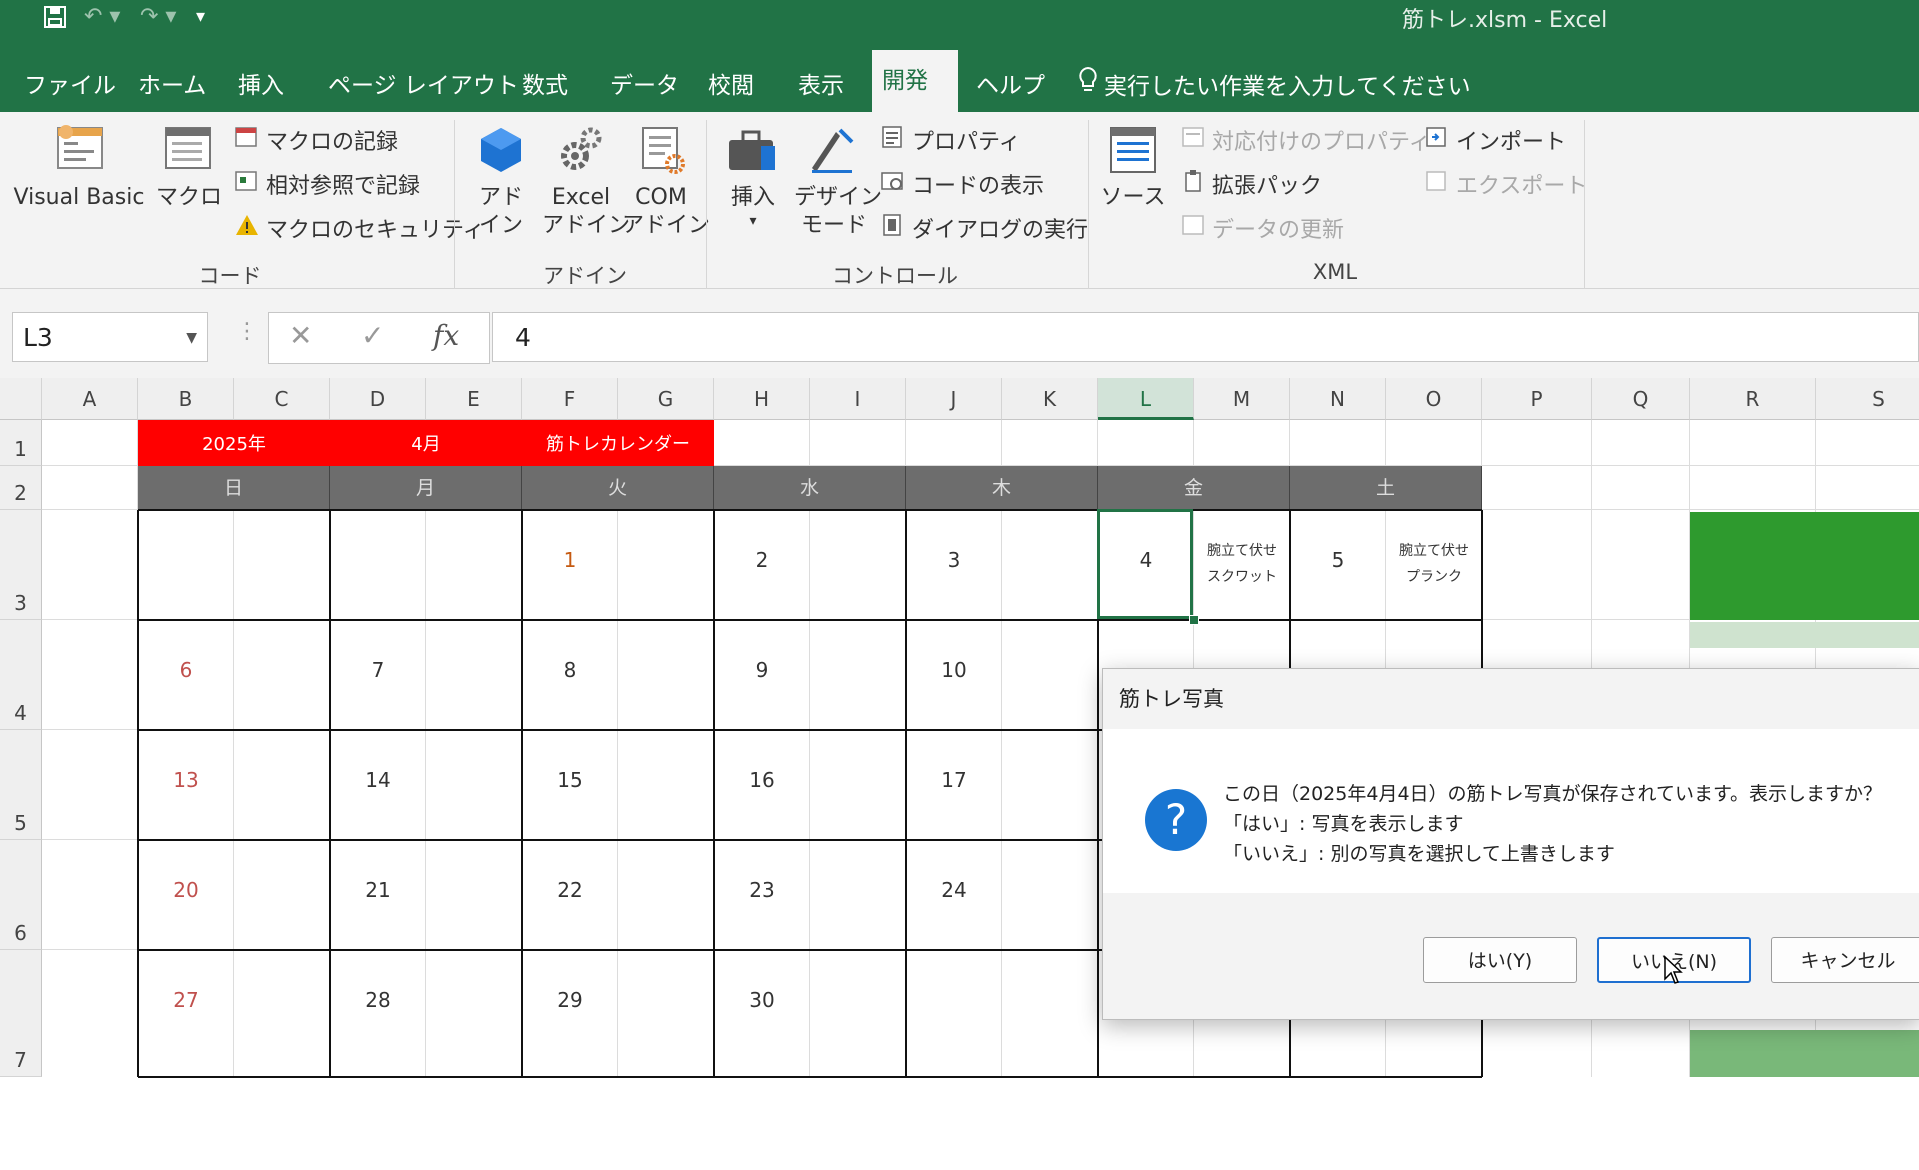  What do you see at coordinates (21, 399) in the screenshot?
I see `select-all-corner` at bounding box center [21, 399].